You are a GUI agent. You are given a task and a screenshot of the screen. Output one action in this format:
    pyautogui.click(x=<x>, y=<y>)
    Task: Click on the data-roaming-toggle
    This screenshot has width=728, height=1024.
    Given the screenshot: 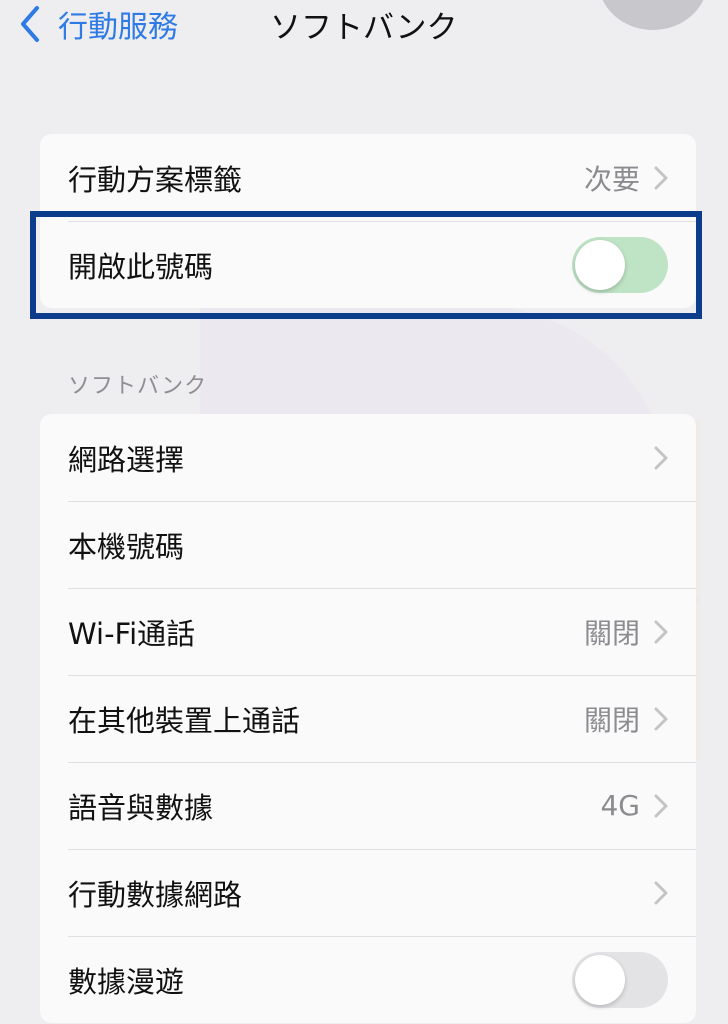 What is the action you would take?
    pyautogui.click(x=620, y=979)
    